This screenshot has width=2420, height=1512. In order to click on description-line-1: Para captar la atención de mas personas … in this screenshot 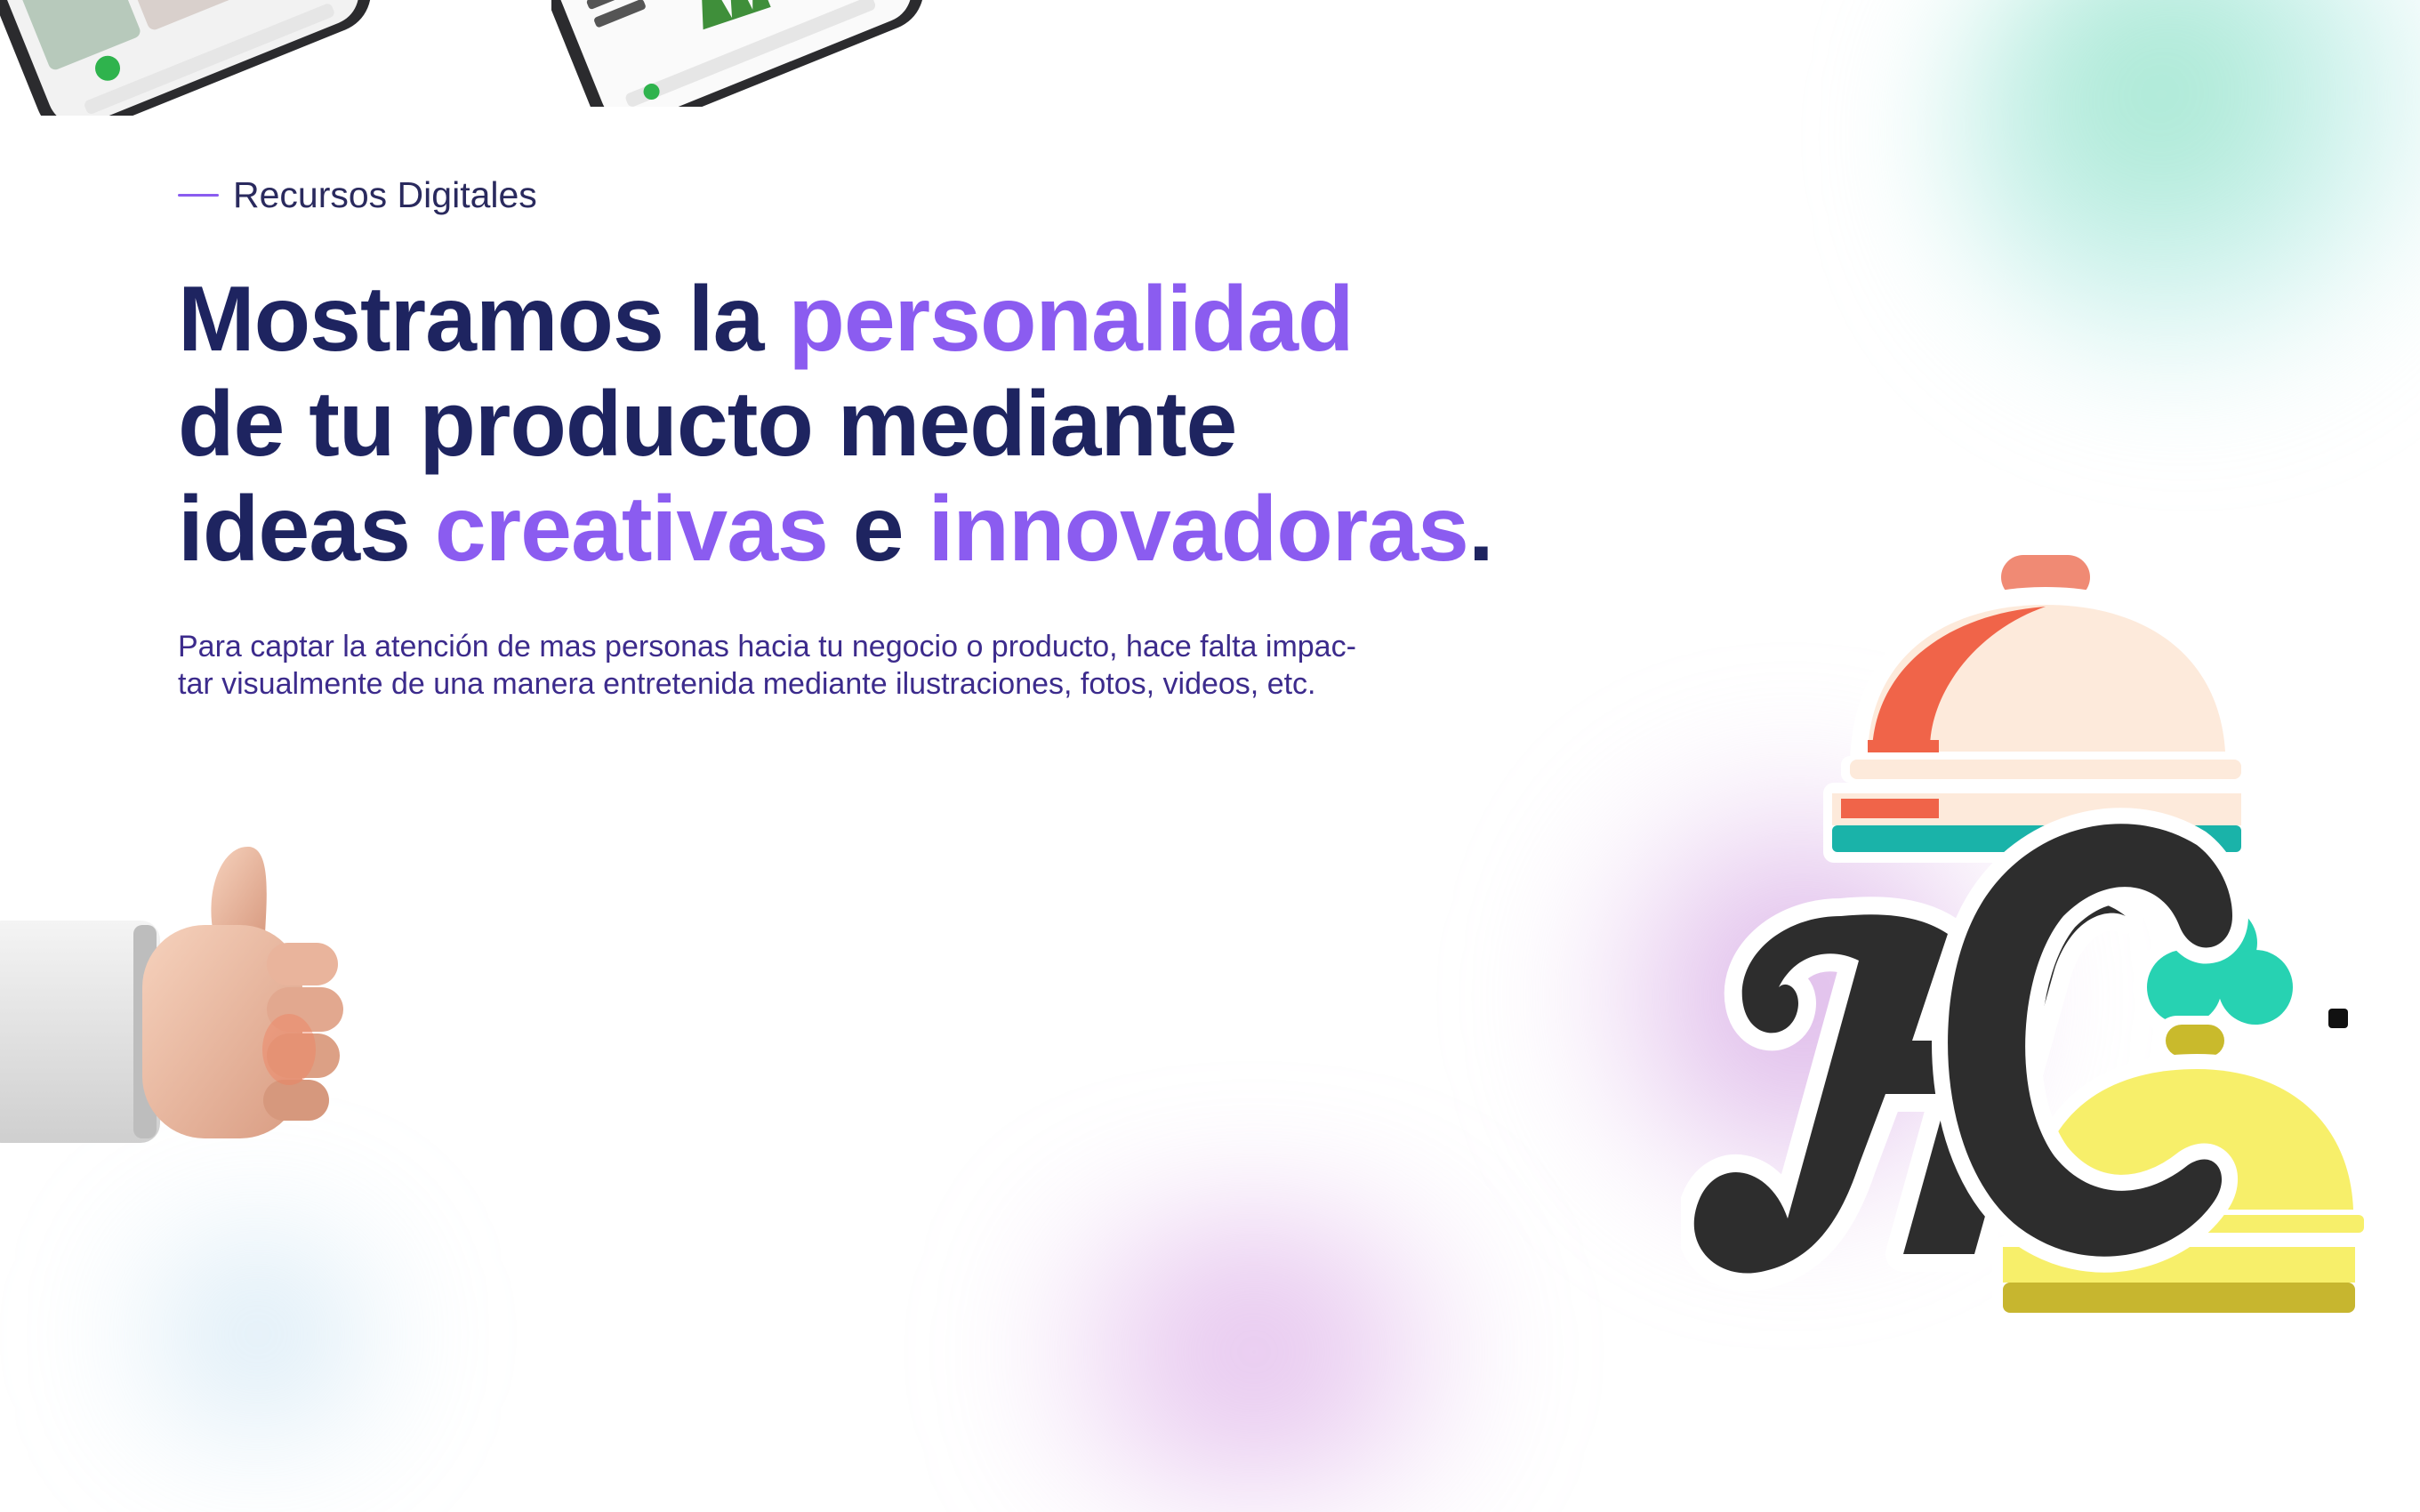, I will do `click(767, 647)`.